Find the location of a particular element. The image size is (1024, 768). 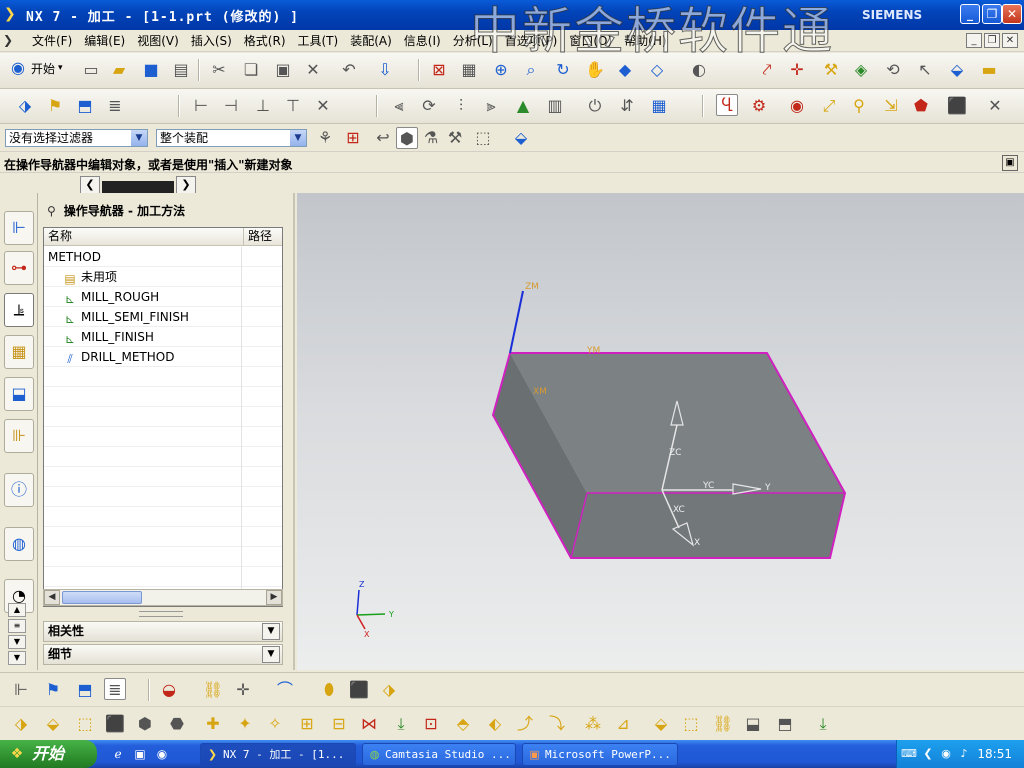

tree-row: ⊾ MILL_FINISH is located at coordinates (163, 337).